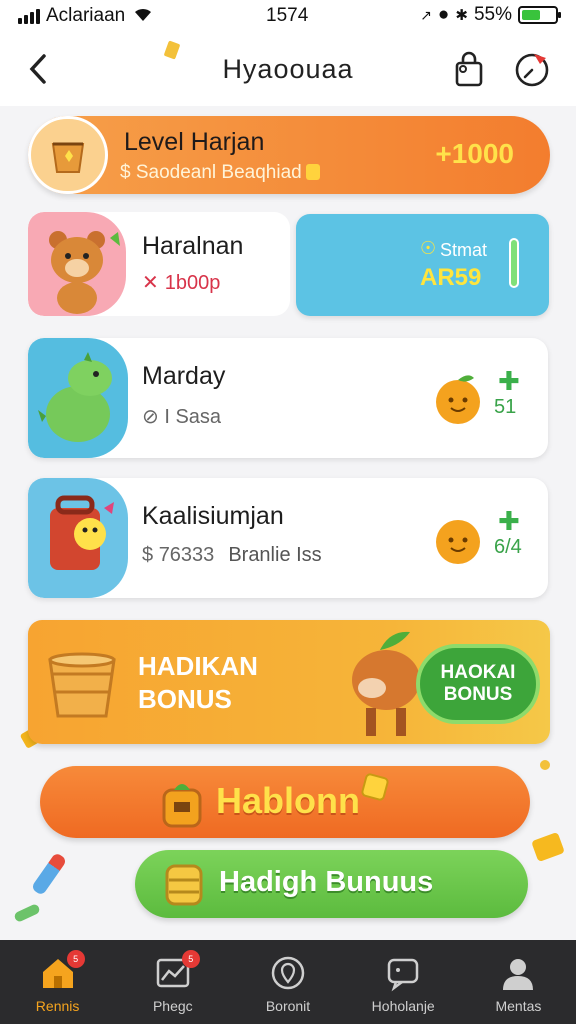 The height and width of the screenshot is (1024, 576). I want to click on status-bar: Aclariaan 1574 ↗ ● ✱ 55%, so click(288, 16).